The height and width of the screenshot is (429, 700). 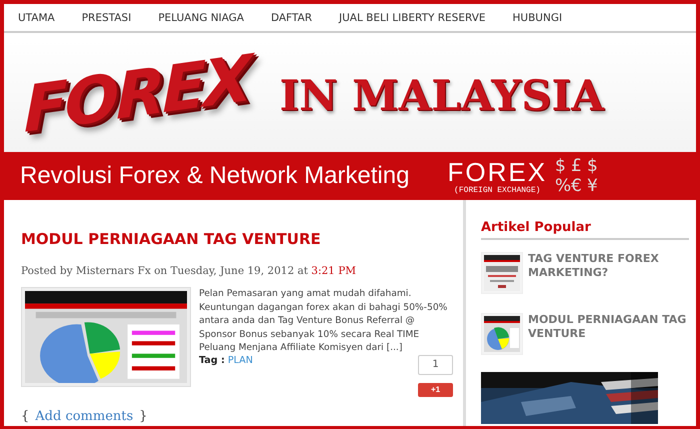 I want to click on nav-link: PELUANG NIAGA, so click(x=201, y=18).